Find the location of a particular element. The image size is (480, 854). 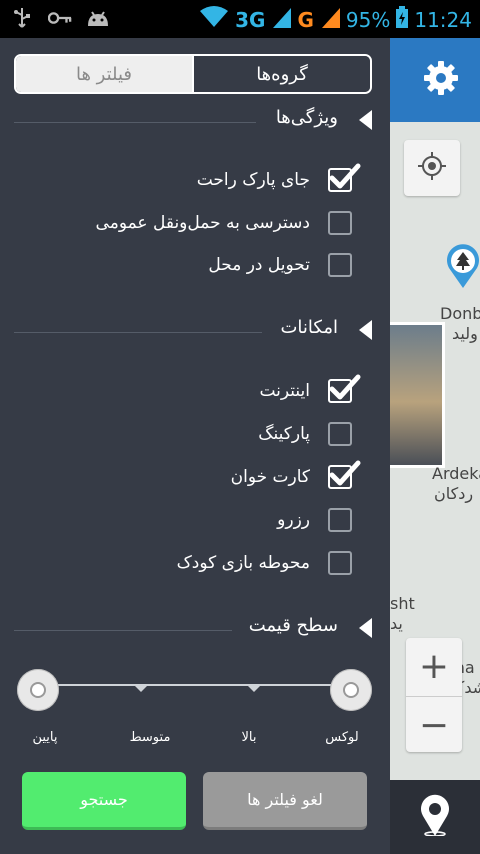

clear-filters-button: لغو فیلتر ها is located at coordinates (285, 801).